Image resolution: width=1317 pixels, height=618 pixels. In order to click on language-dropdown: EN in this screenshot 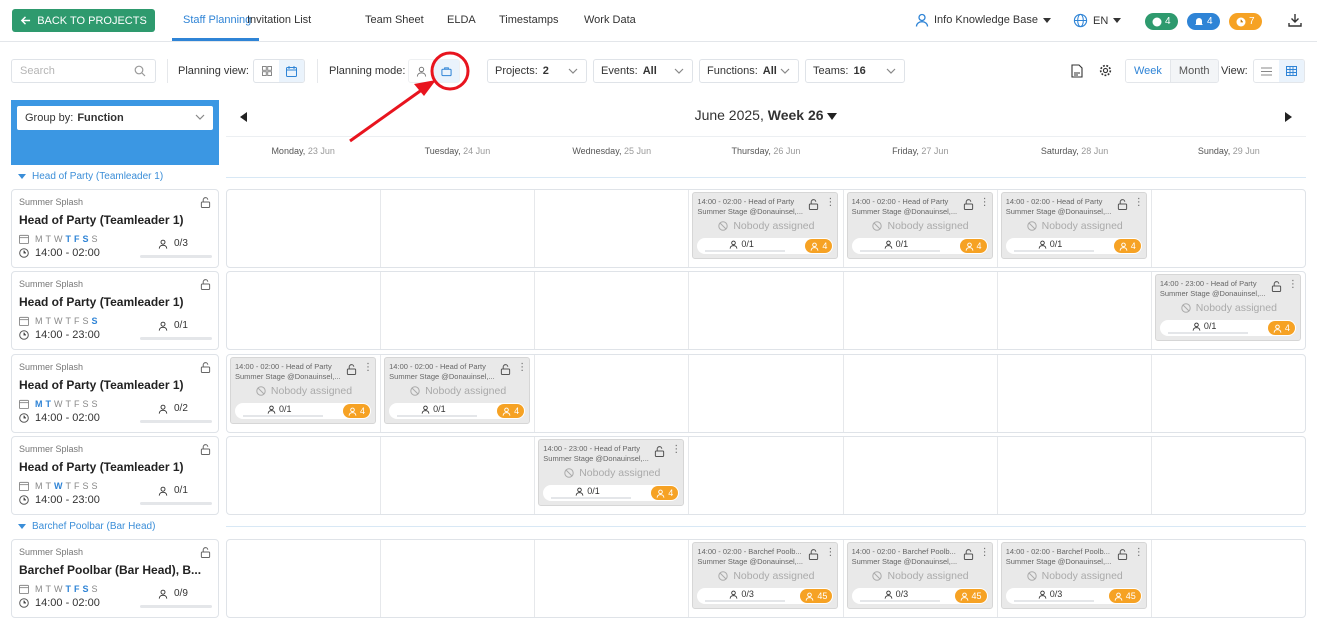, I will do `click(1097, 20)`.